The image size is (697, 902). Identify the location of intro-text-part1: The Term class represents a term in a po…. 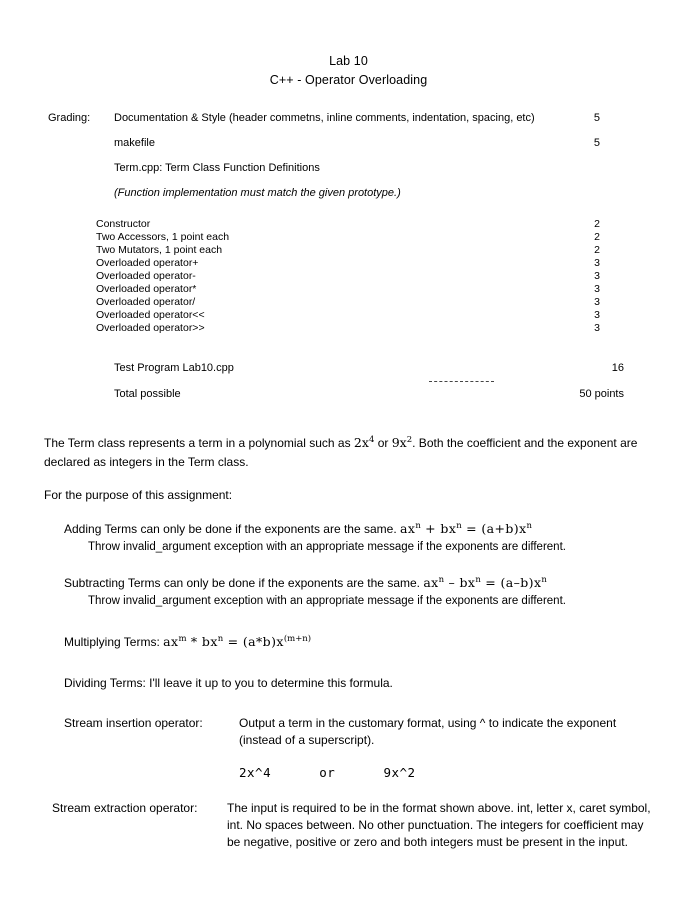
(199, 443).